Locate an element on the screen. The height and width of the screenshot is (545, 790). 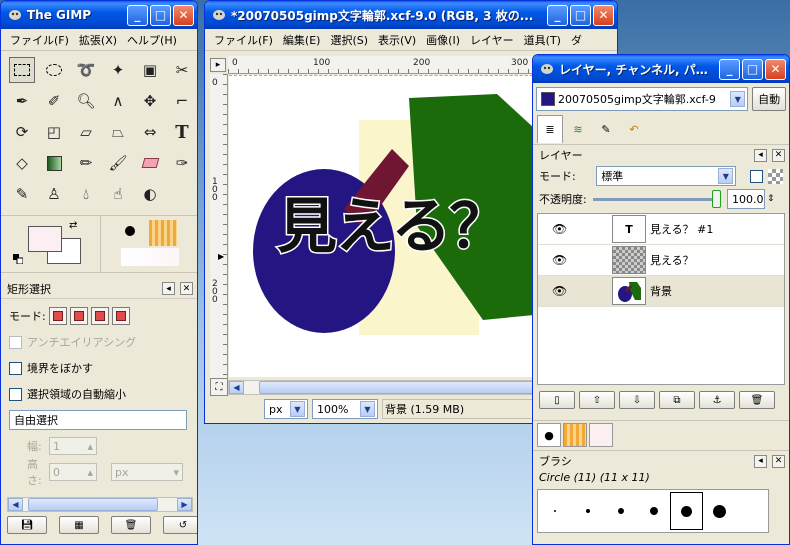
unit-select: px ▼ is located at coordinates (286, 409).